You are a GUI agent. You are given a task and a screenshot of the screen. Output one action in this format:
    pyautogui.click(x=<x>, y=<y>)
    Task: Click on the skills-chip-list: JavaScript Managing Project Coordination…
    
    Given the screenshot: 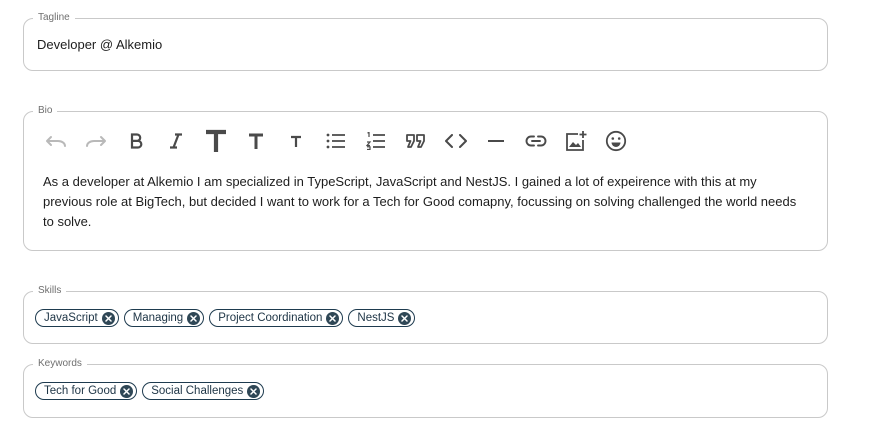 What is the action you would take?
    pyautogui.click(x=225, y=318)
    